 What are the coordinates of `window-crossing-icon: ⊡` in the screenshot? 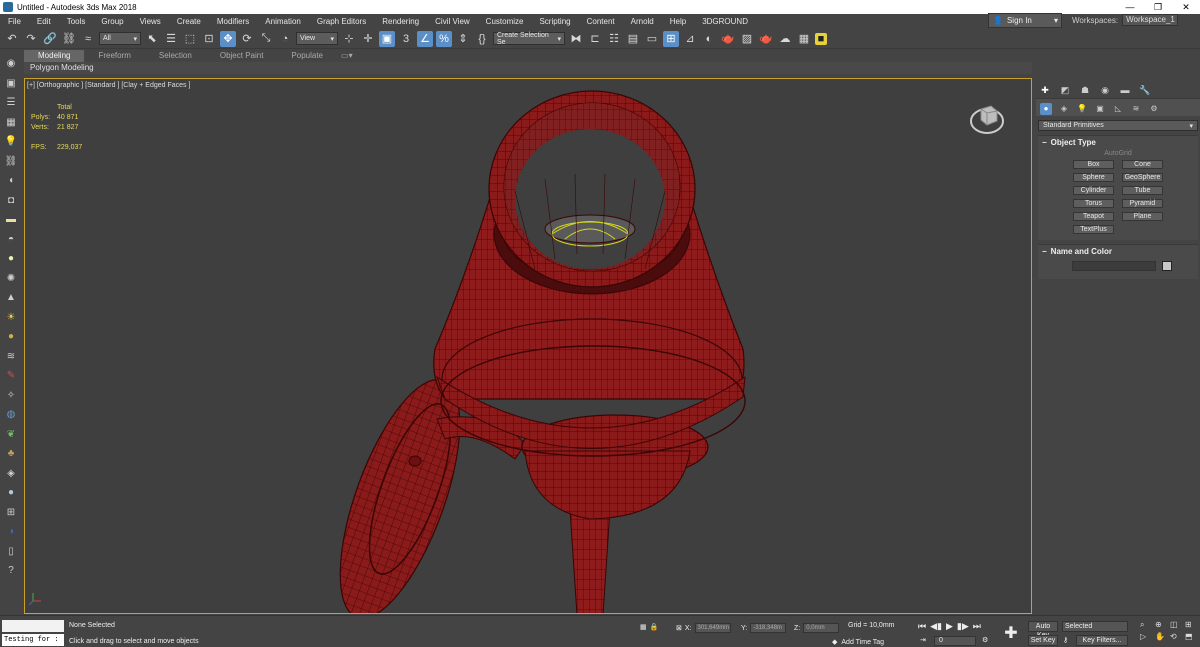 It's located at (209, 39).